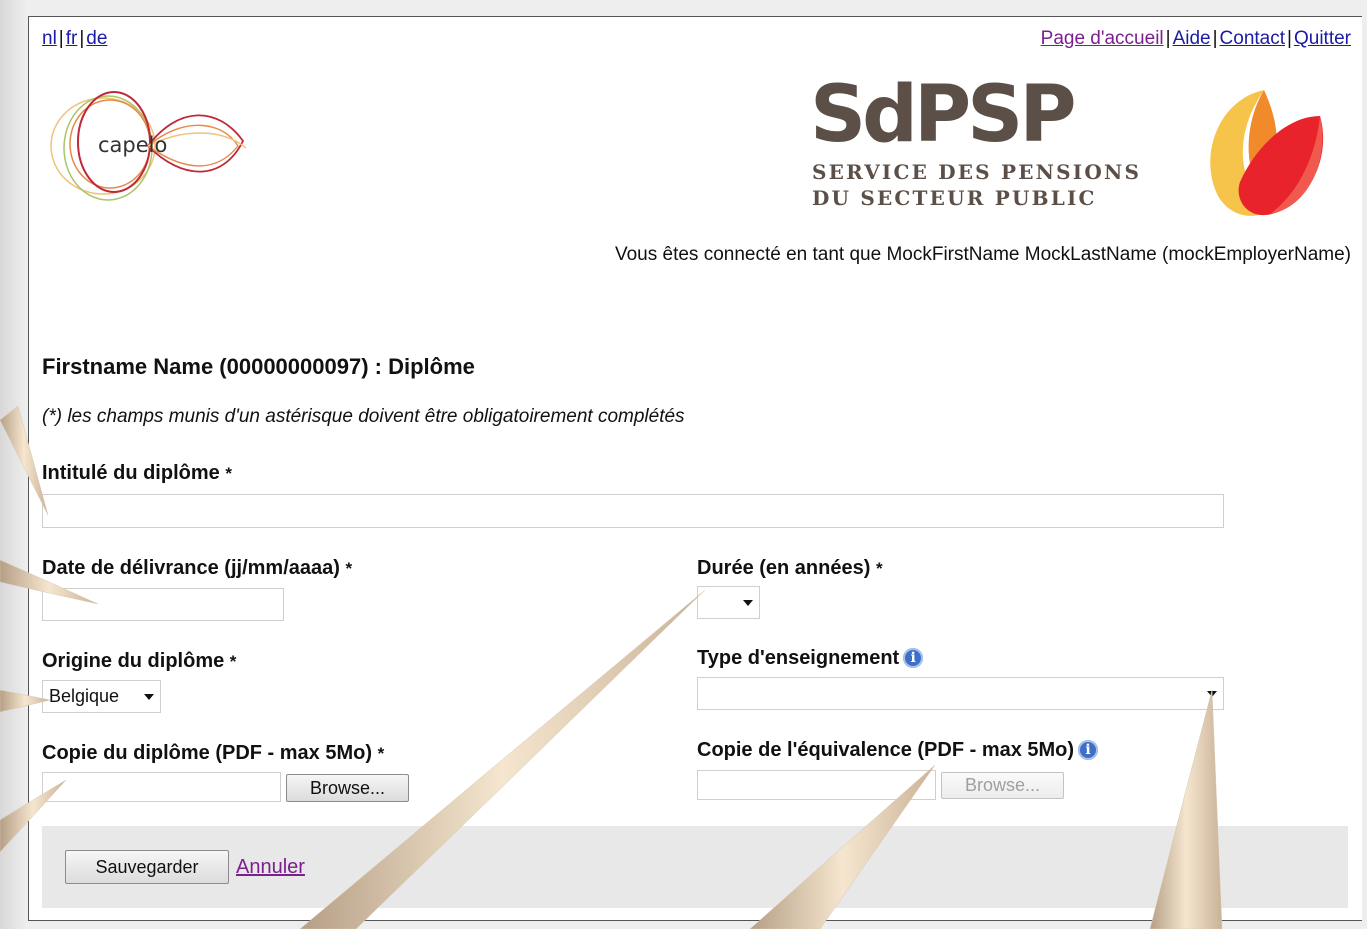  I want to click on issue-date-label: Date de délivrance (jj/mm/aaaa) *, so click(197, 568).